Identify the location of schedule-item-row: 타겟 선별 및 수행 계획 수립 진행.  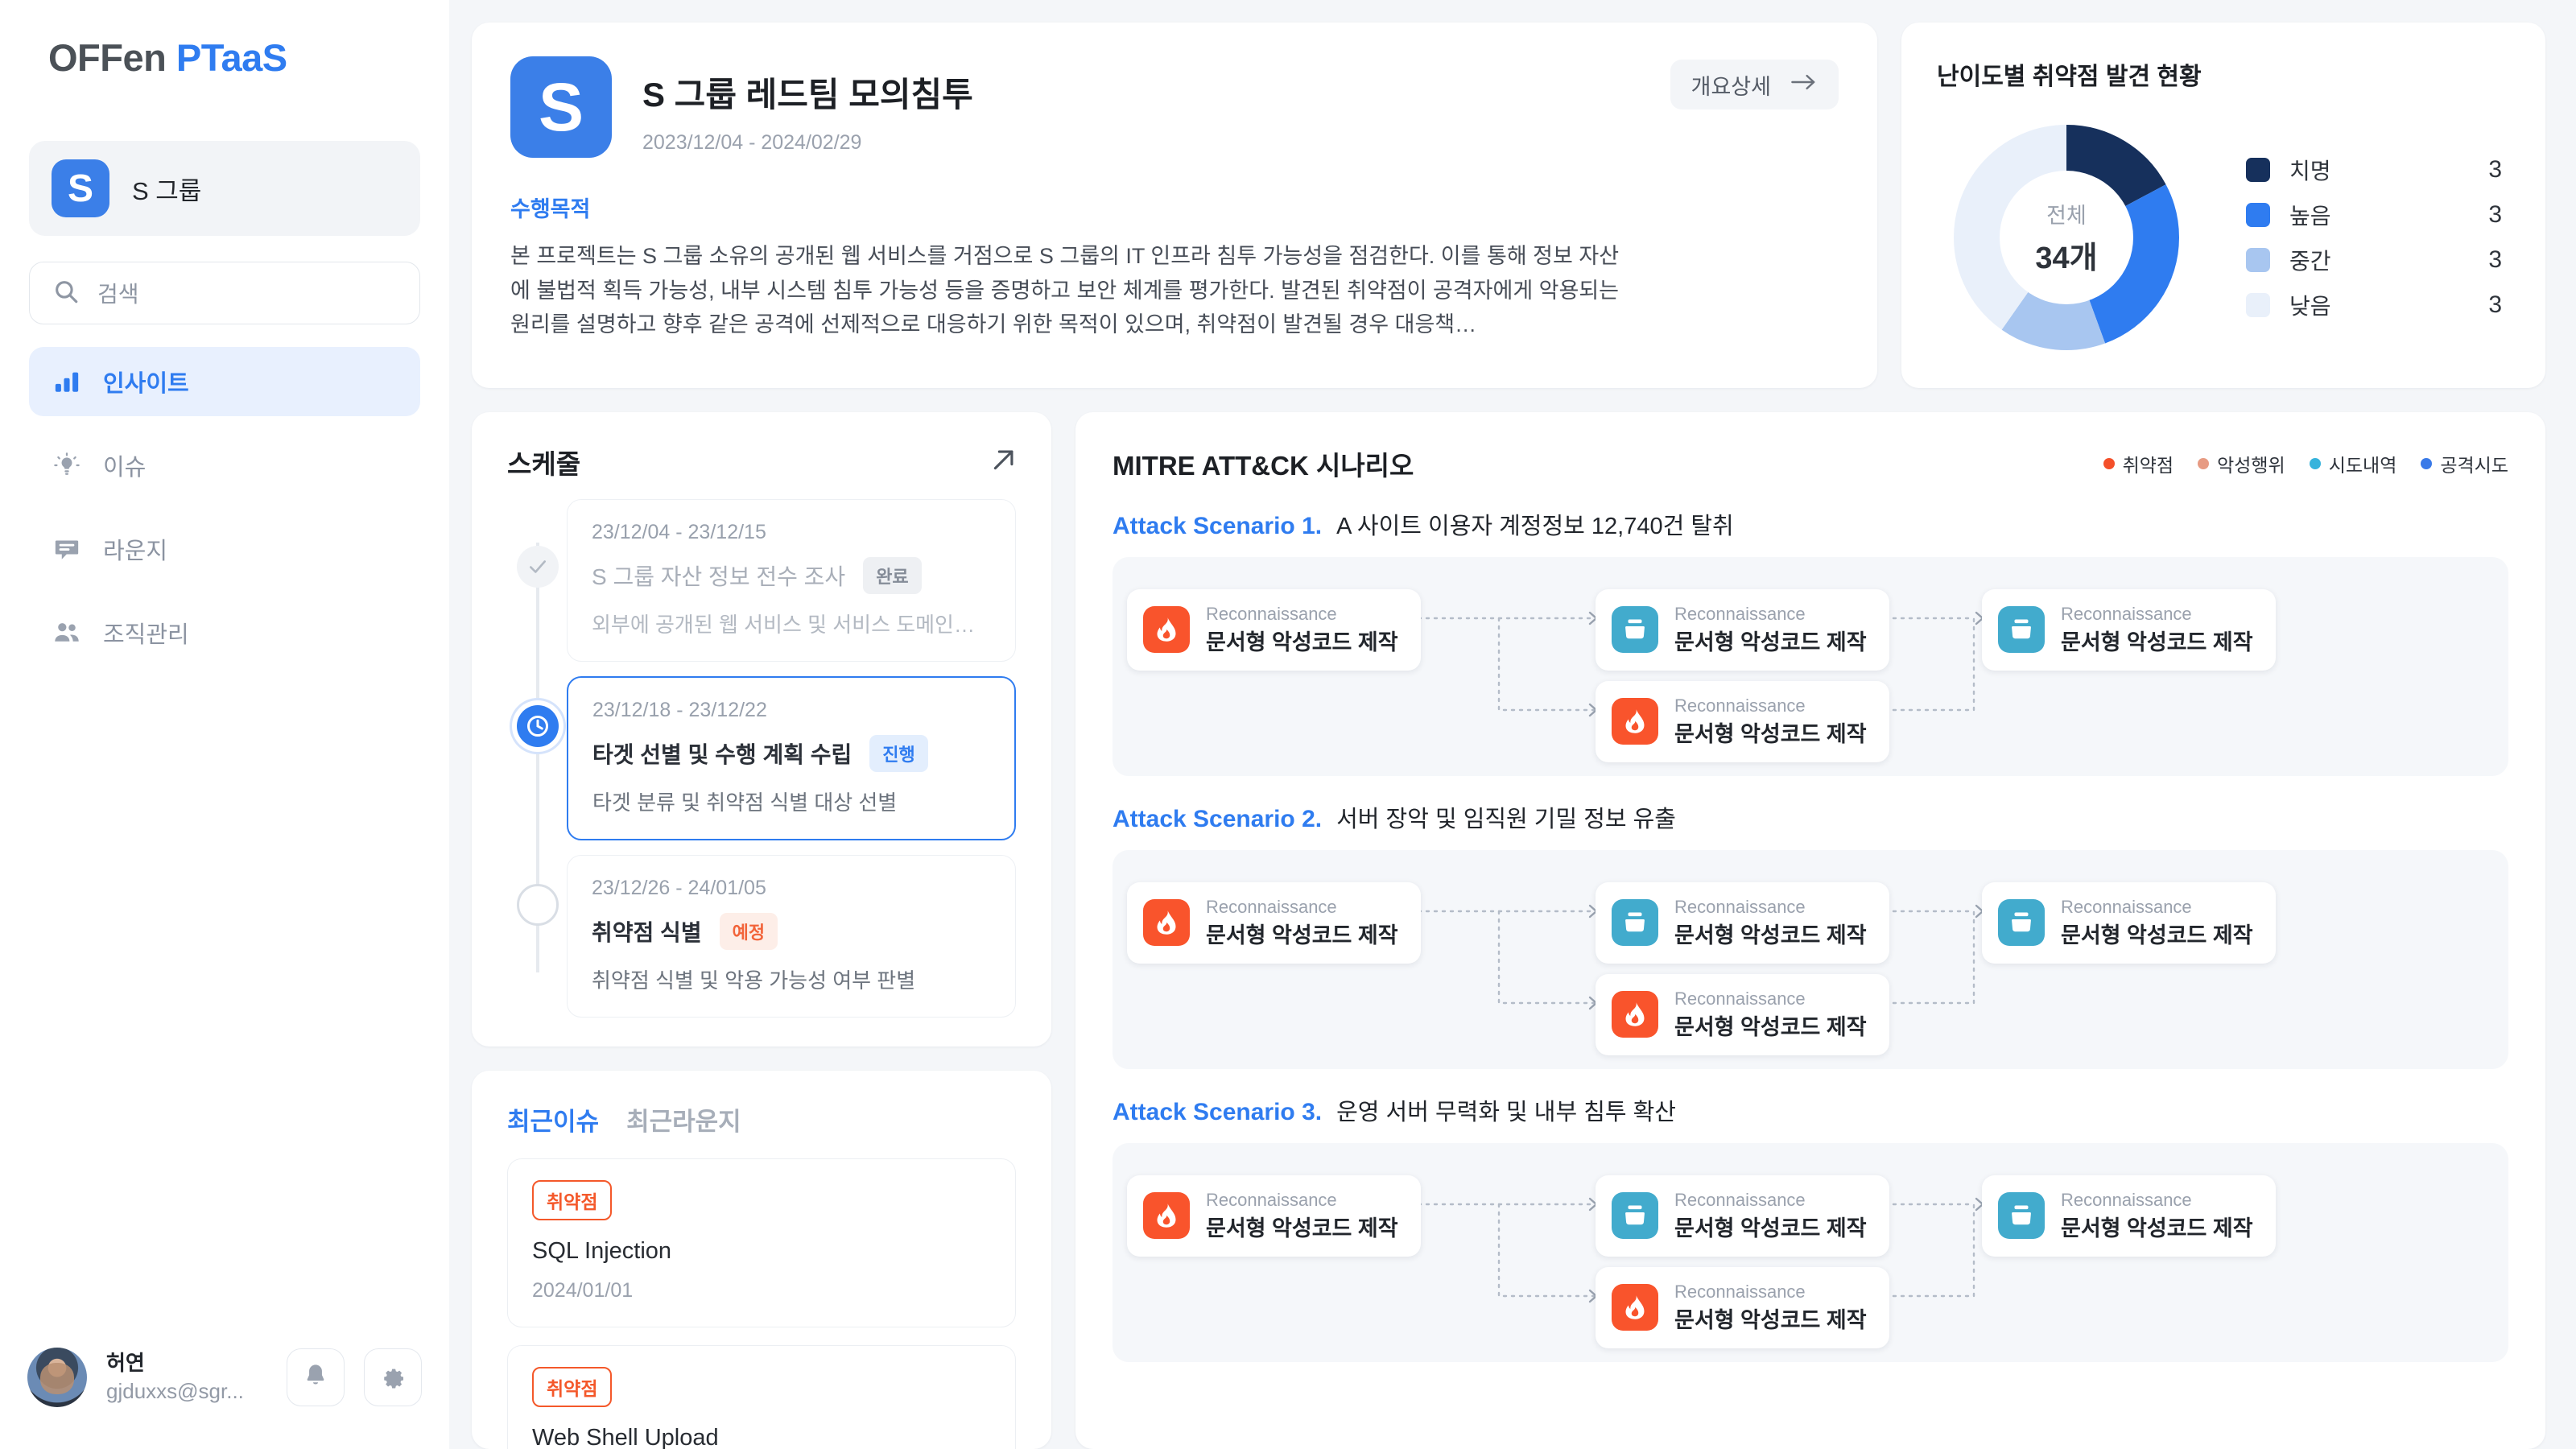
(791, 753).